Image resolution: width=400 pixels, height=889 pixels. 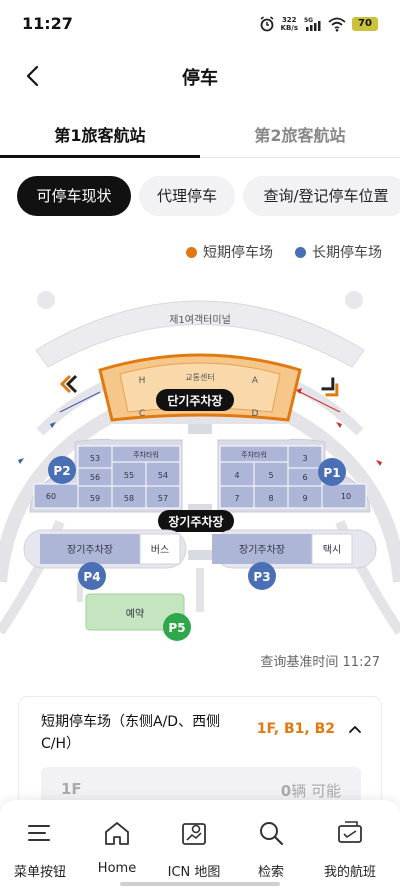 I want to click on wifi-icon, so click(x=337, y=24).